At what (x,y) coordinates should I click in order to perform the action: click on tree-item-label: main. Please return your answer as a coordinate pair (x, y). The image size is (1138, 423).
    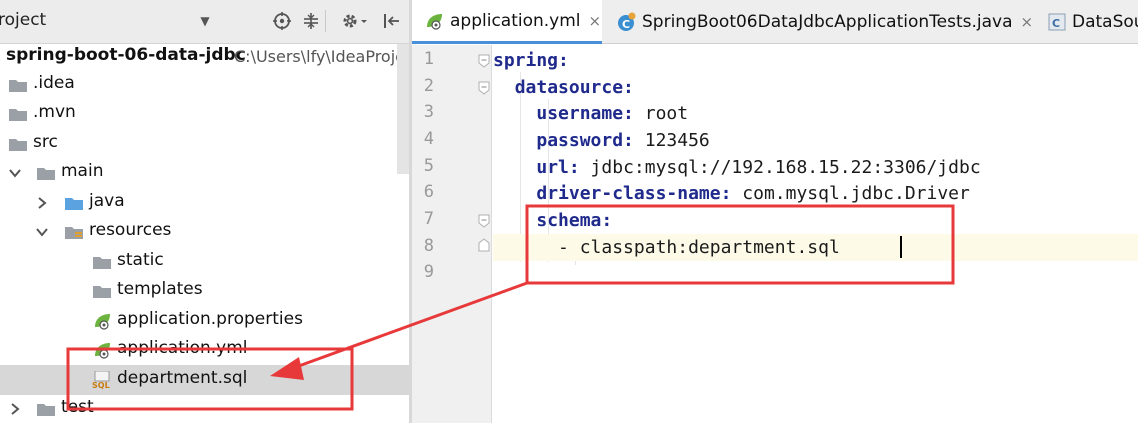
    Looking at the image, I should click on (82, 171).